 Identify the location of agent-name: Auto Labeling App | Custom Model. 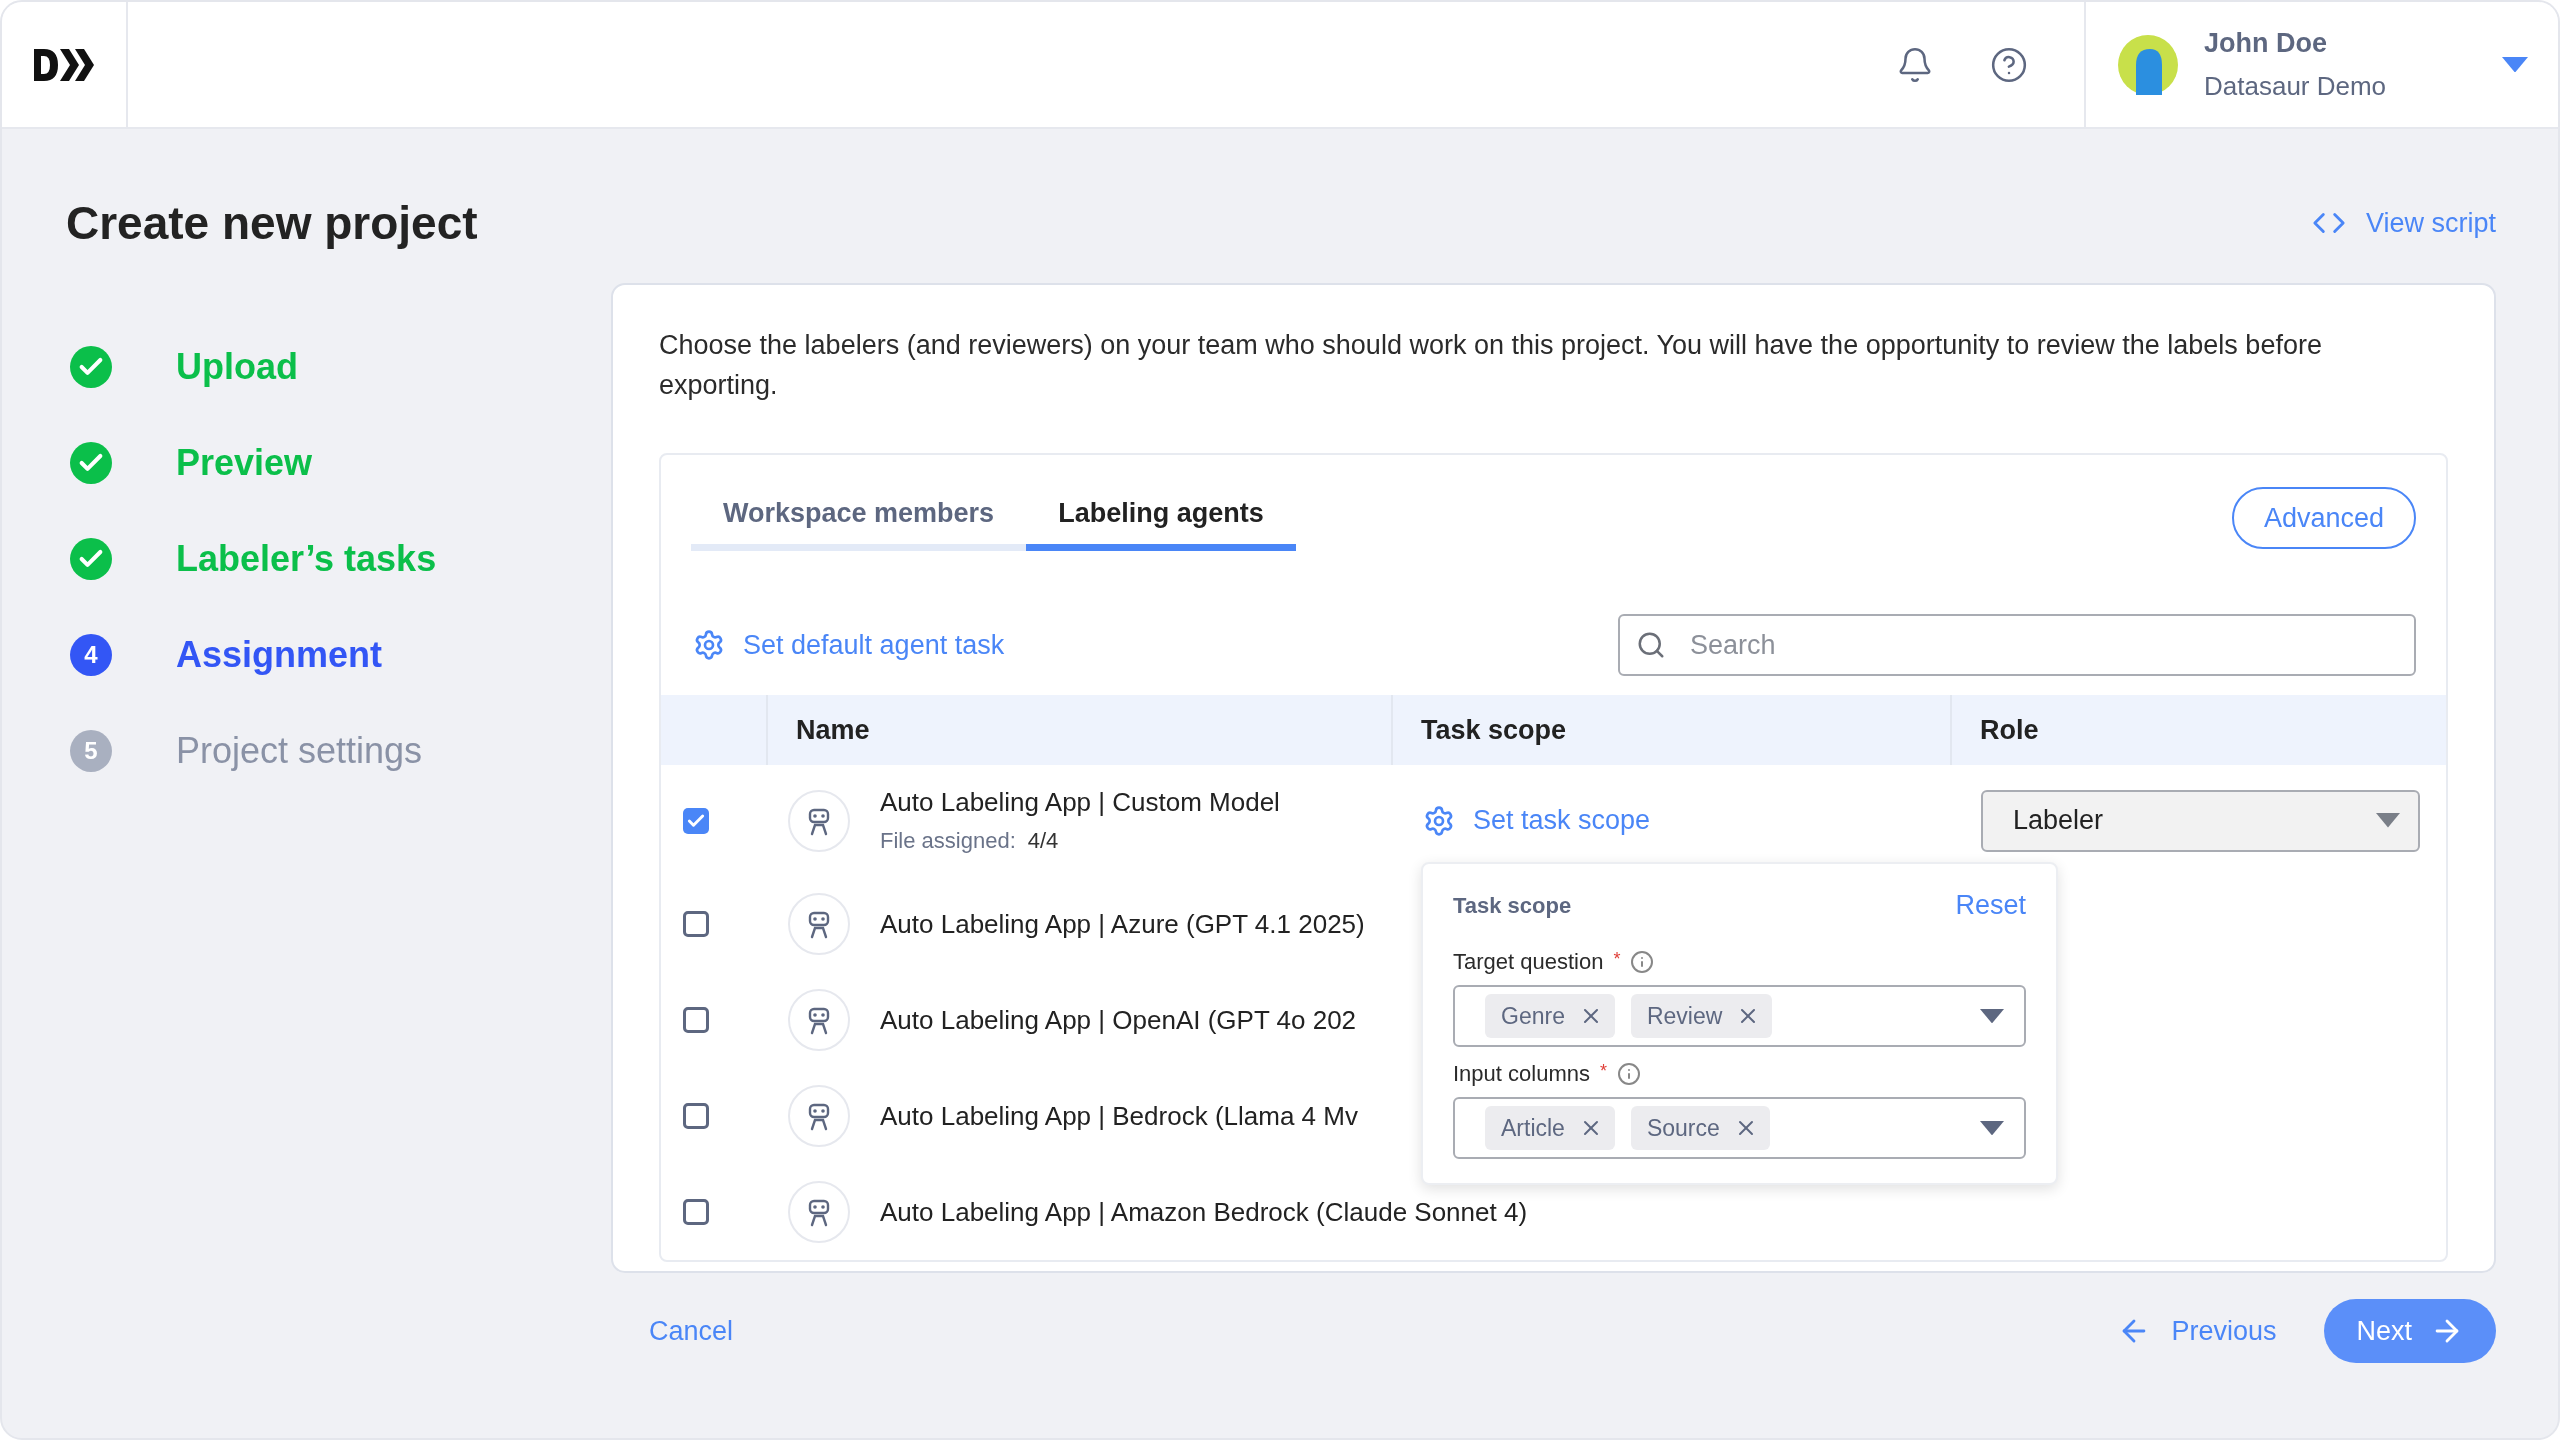
(1080, 802).